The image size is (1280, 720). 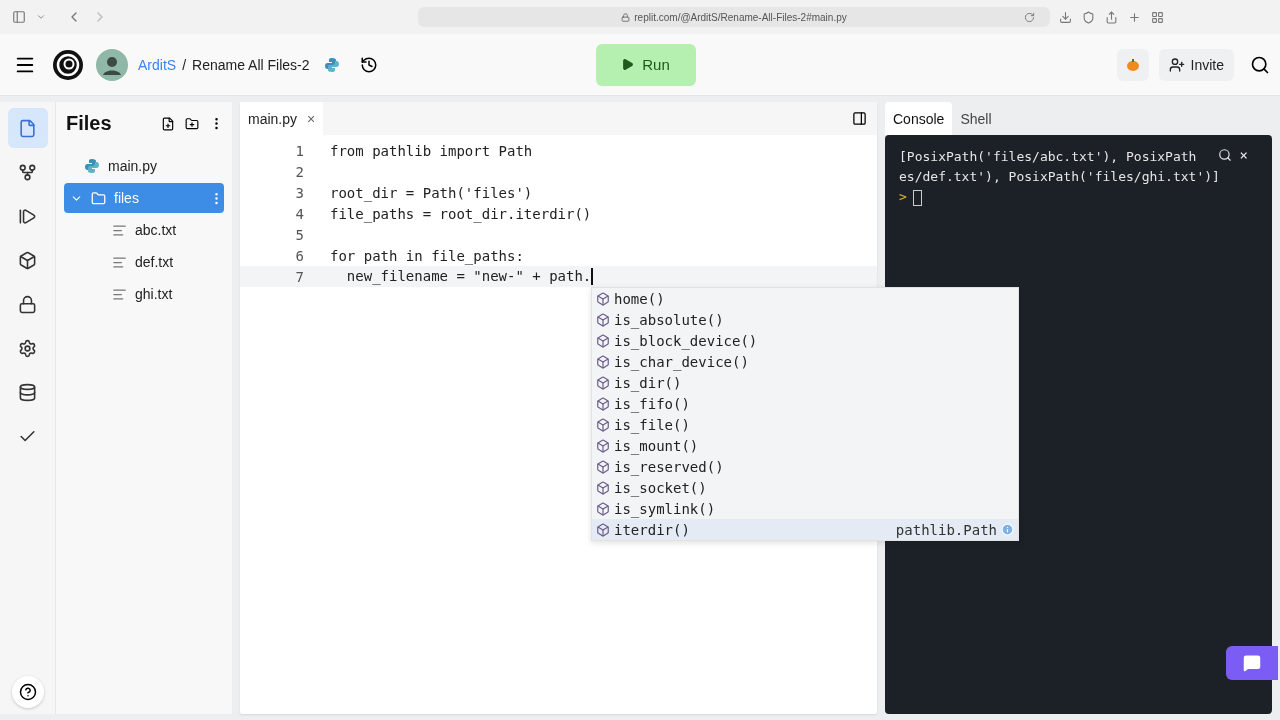 I want to click on folder-icon, so click(x=98, y=198).